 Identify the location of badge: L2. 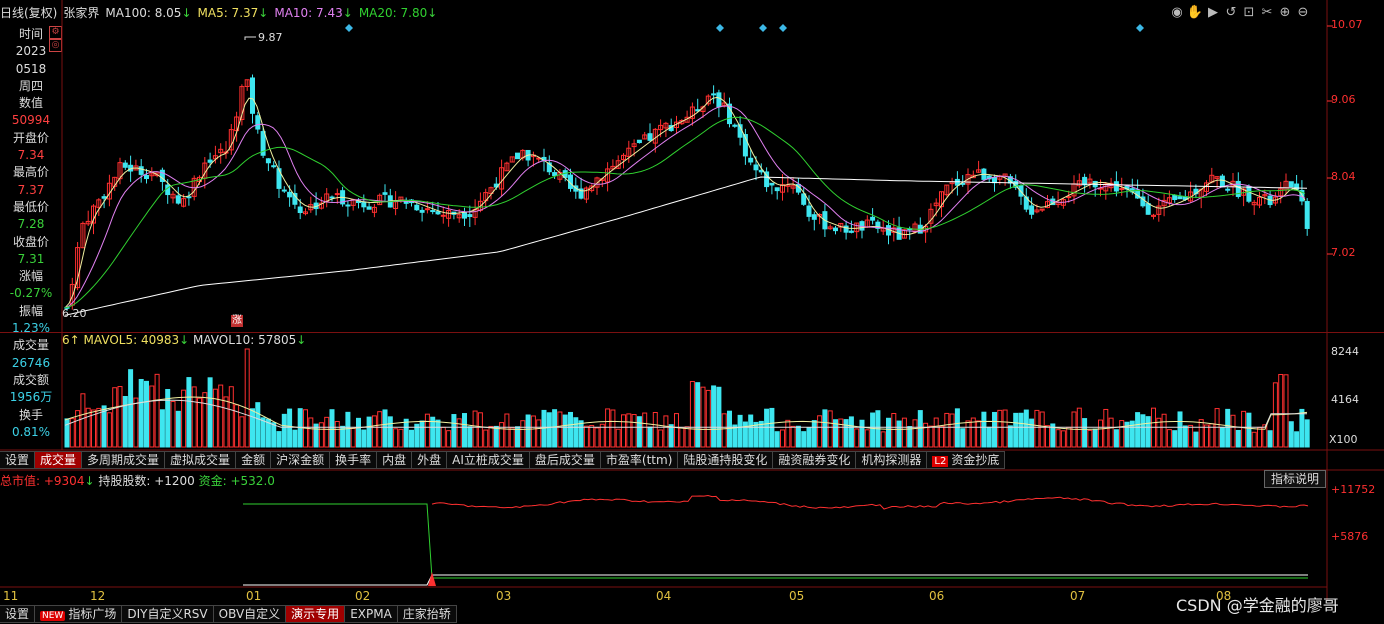
(940, 461).